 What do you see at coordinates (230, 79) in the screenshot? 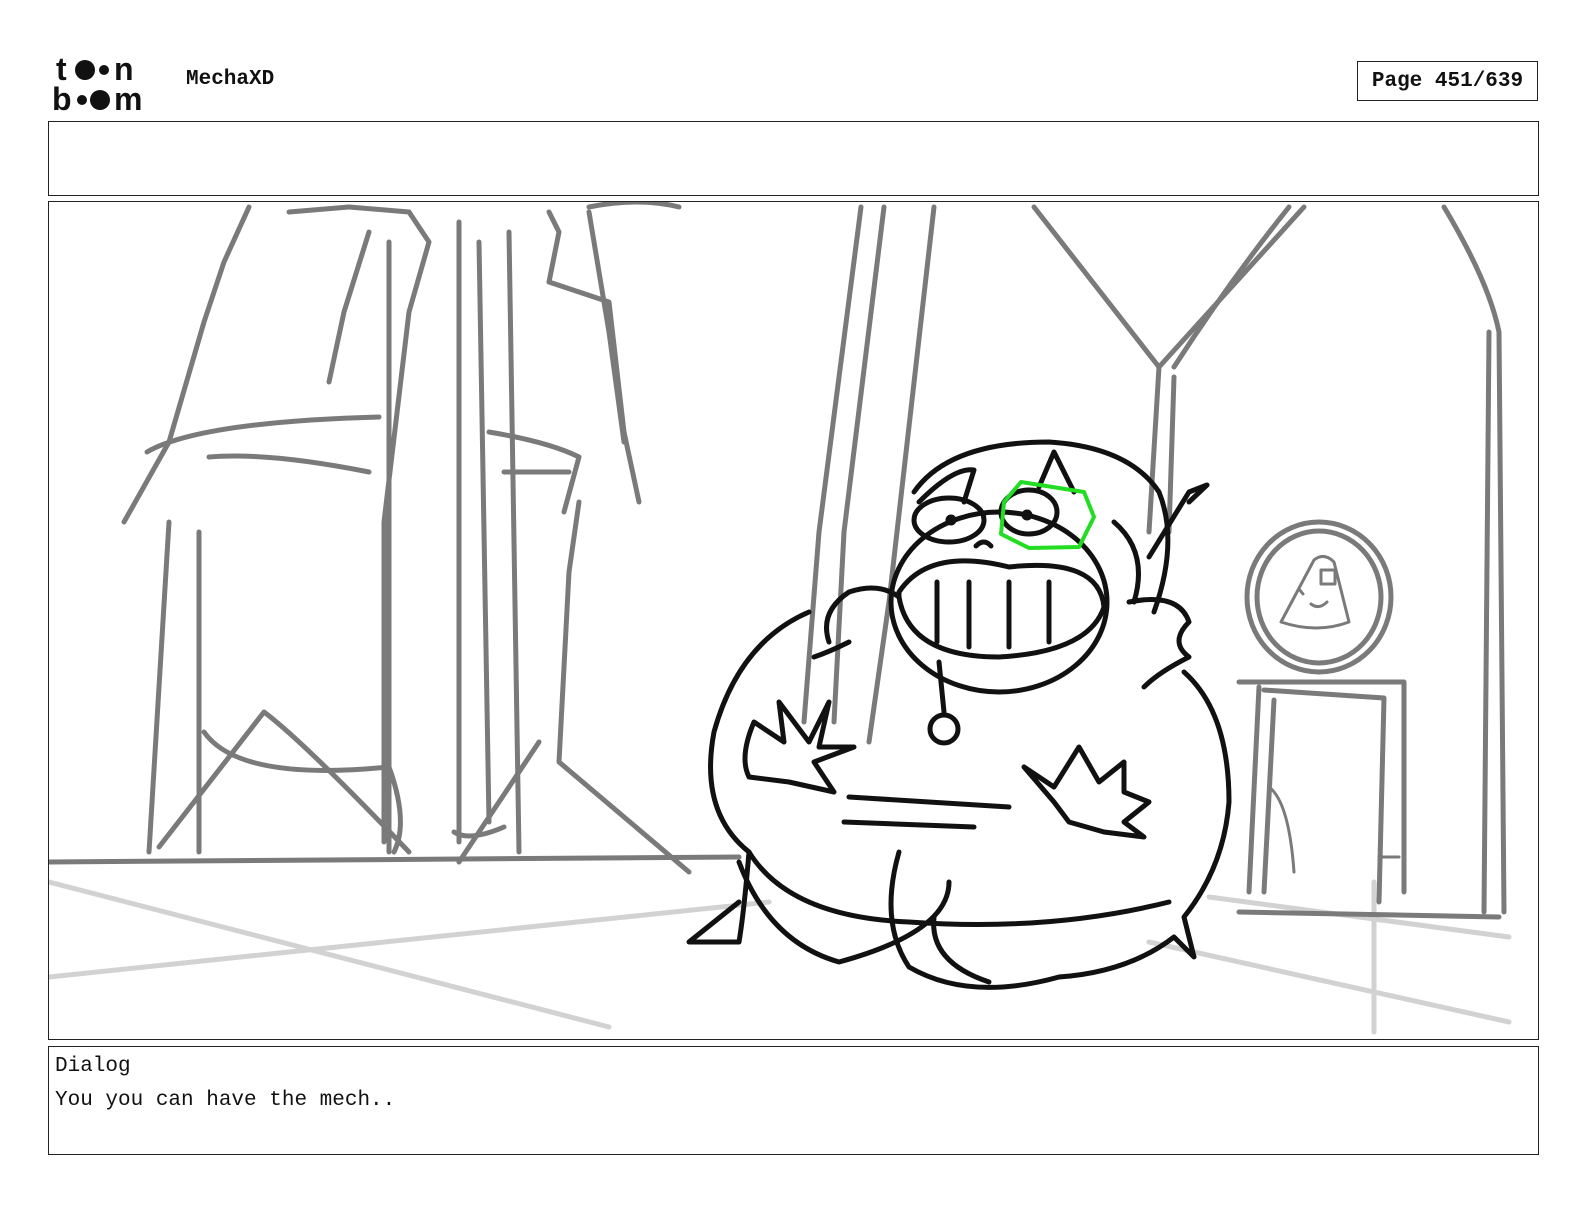
I see `project-title: MechaXD` at bounding box center [230, 79].